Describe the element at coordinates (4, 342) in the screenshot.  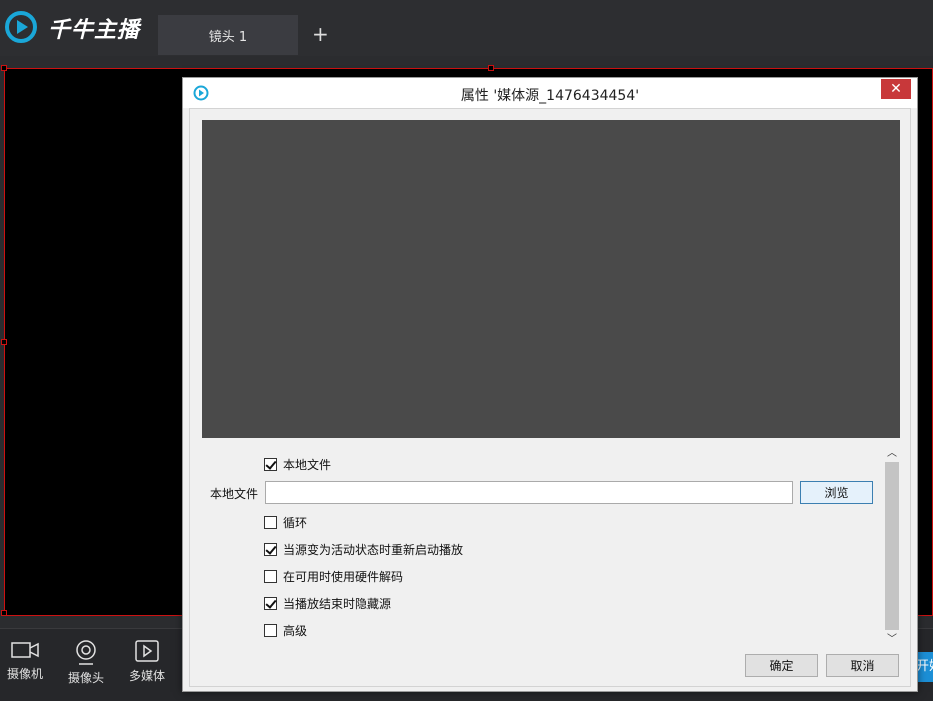
I see `resize-handle-middle-left` at that location.